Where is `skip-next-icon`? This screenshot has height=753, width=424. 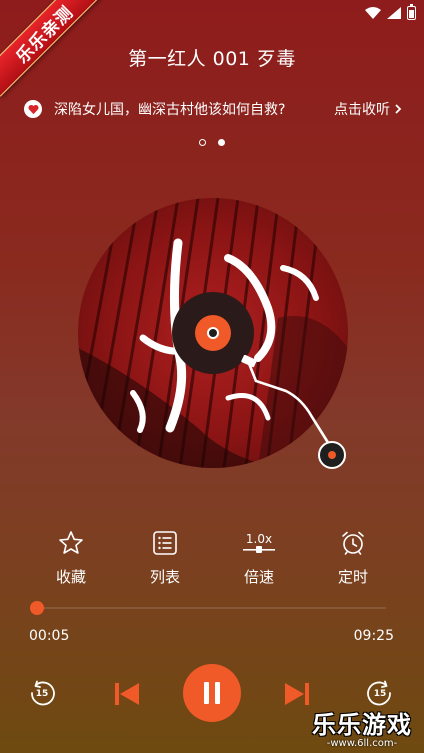
skip-next-icon is located at coordinates (297, 694).